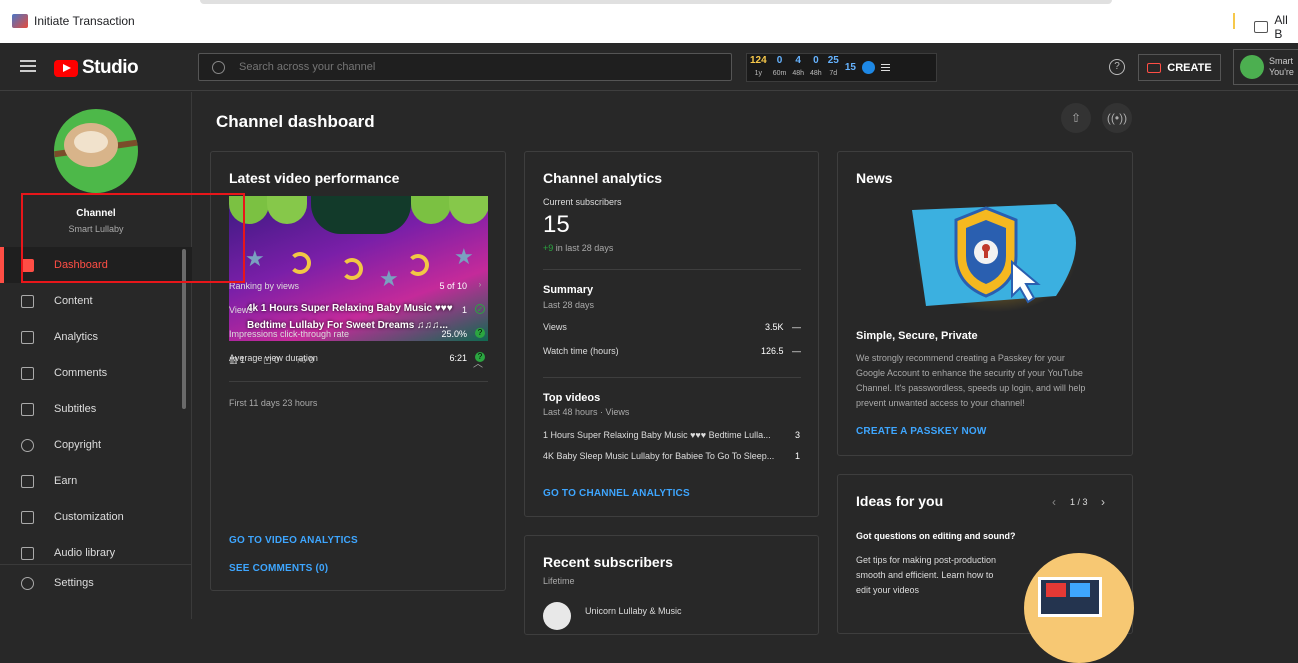  What do you see at coordinates (1117, 67) in the screenshot?
I see `help-icon: ?` at bounding box center [1117, 67].